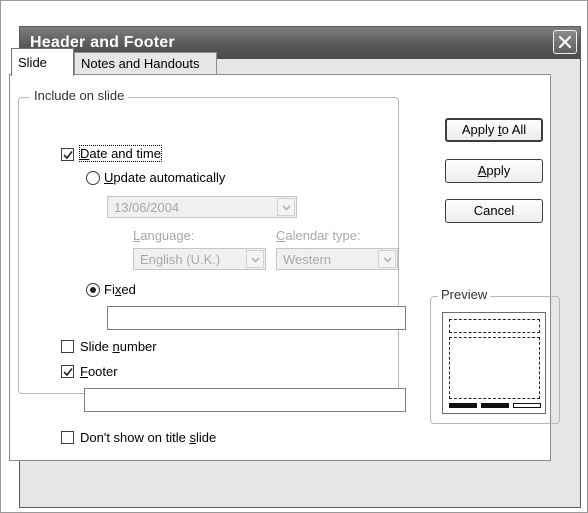 This screenshot has width=588, height=513. Describe the element at coordinates (464, 294) in the screenshot. I see `preview-label: Preview` at that location.